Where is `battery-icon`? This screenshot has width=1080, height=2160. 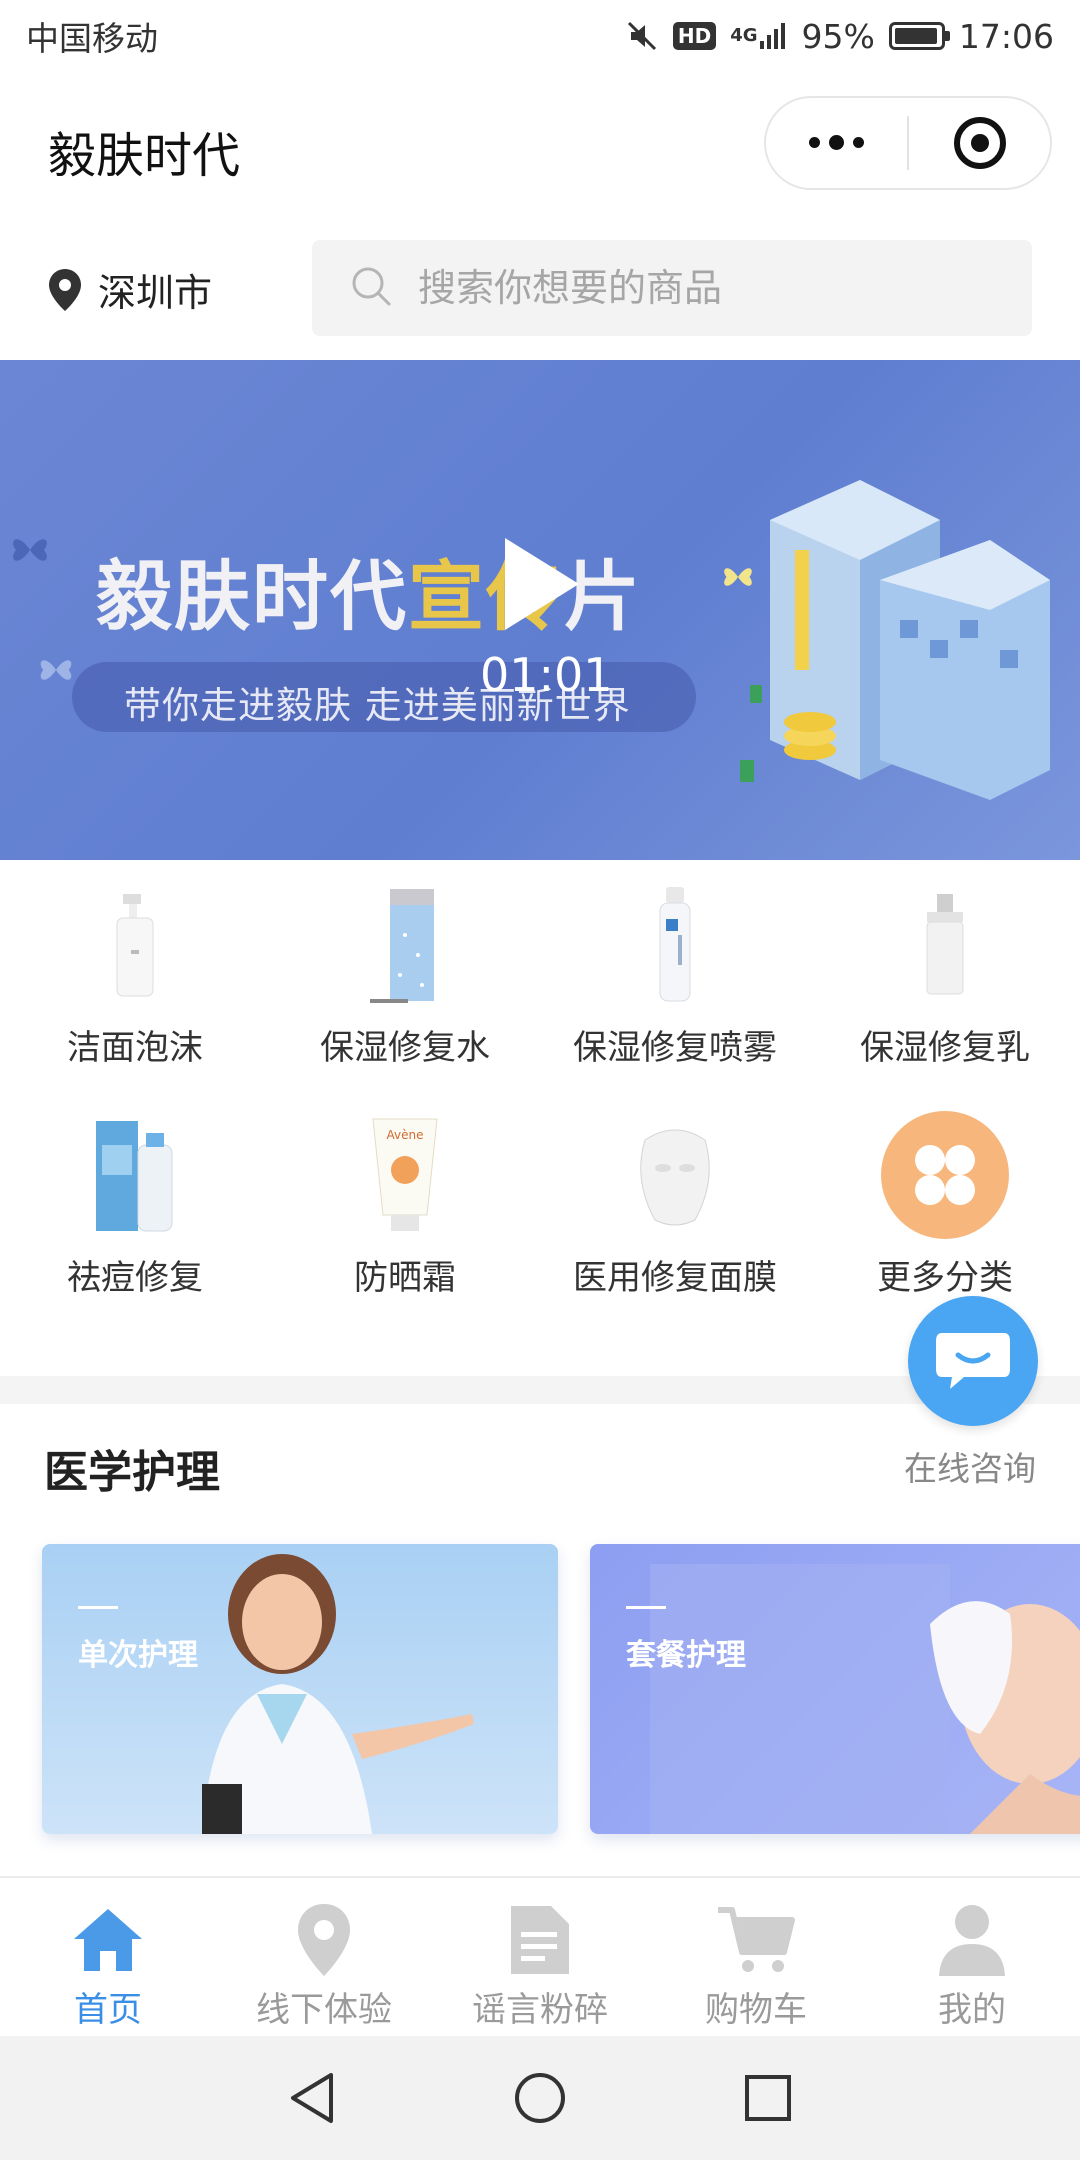
battery-icon is located at coordinates (919, 36).